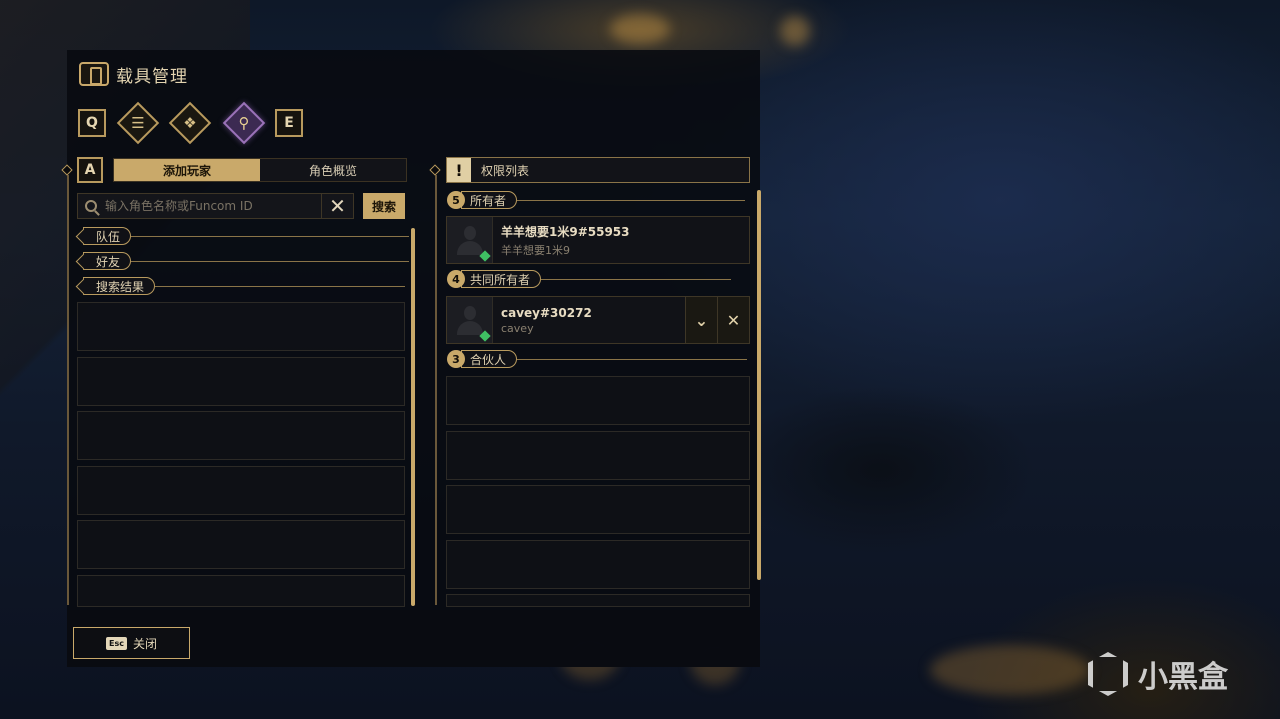 This screenshot has width=1280, height=719. I want to click on permission-list-title: 权限列表, so click(505, 170).